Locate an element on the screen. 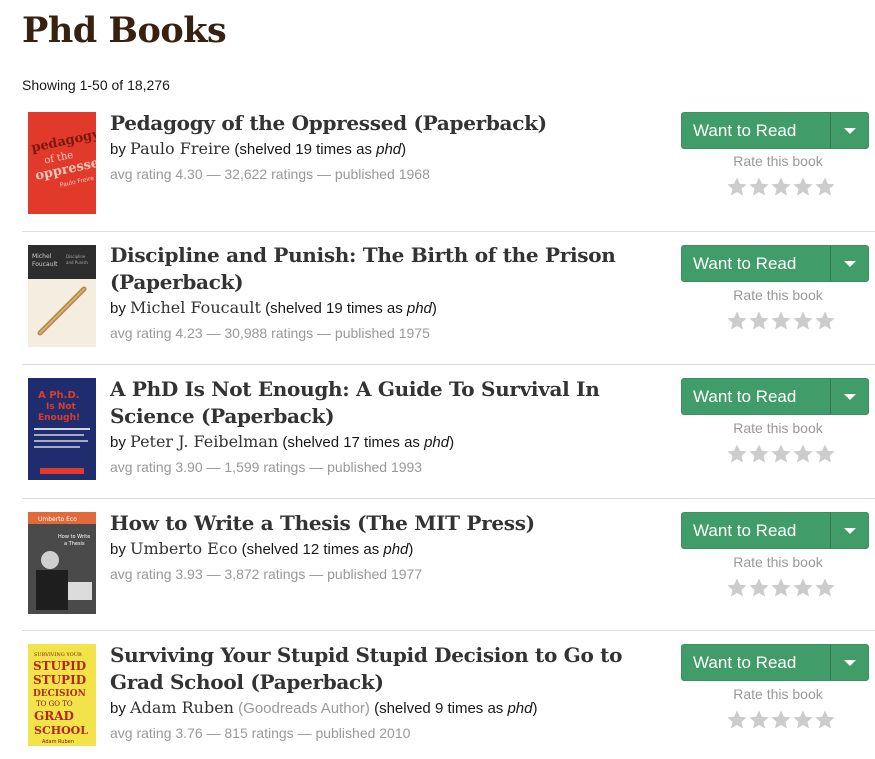 The image size is (875, 759). svg-text: Discipline is located at coordinates (76, 256).